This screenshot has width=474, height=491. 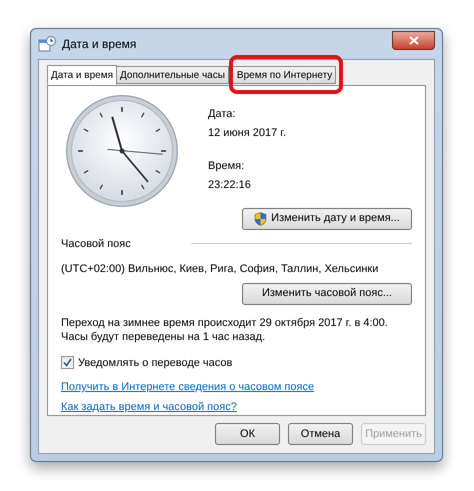 I want to click on close-button, so click(x=413, y=40).